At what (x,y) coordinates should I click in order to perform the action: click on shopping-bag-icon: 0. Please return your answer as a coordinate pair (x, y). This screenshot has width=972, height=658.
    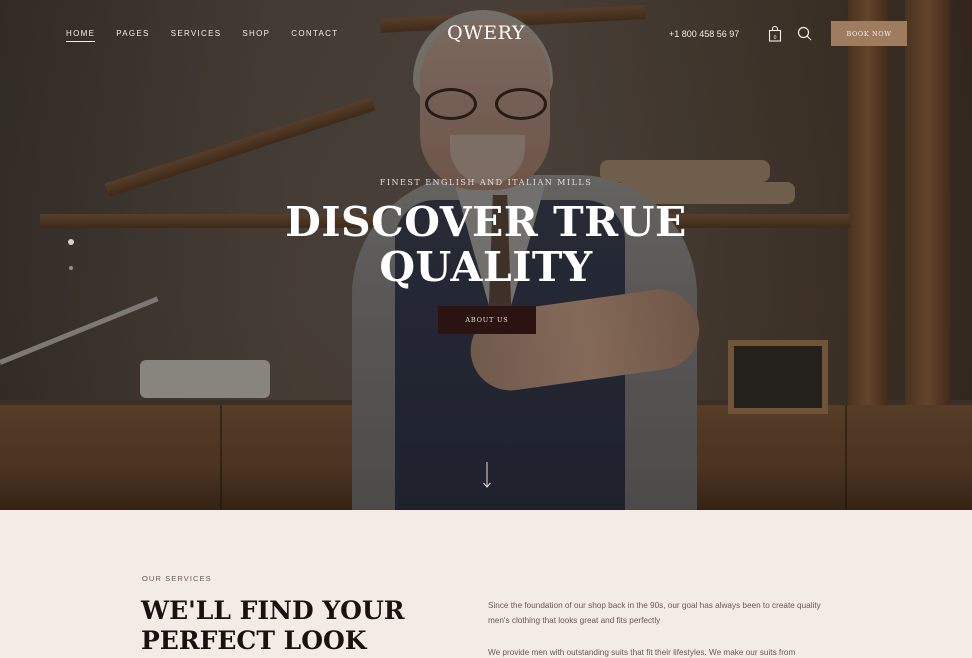
    Looking at the image, I should click on (775, 34).